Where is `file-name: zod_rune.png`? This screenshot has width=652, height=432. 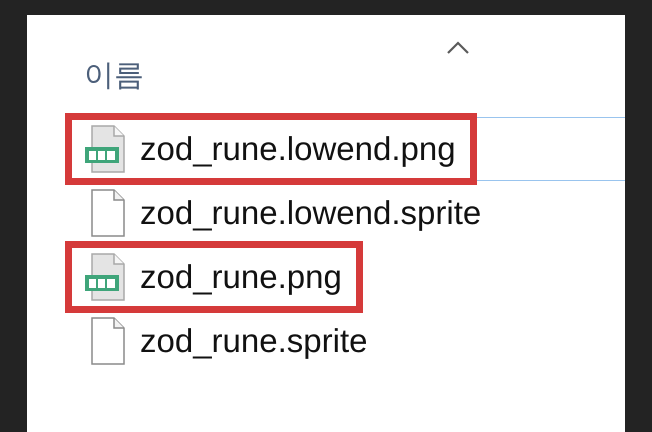
file-name: zod_rune.png is located at coordinates (241, 277).